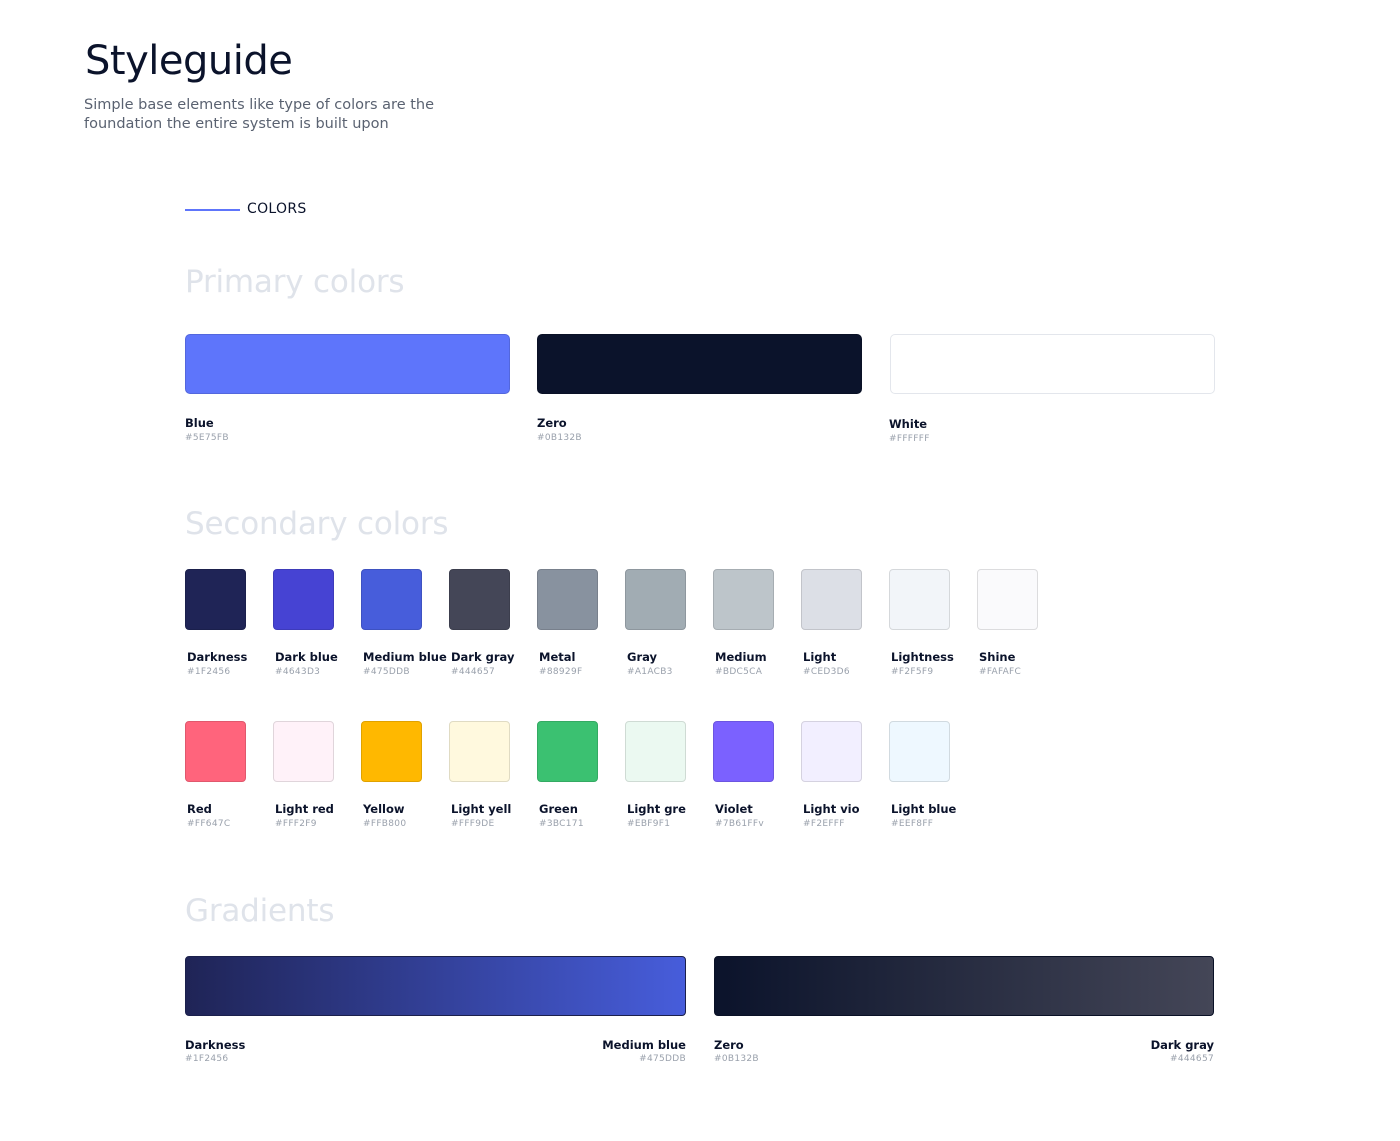 The width and height of the screenshot is (1400, 1141). Describe the element at coordinates (481, 809) in the screenshot. I see `swatch-name: Light yell` at that location.